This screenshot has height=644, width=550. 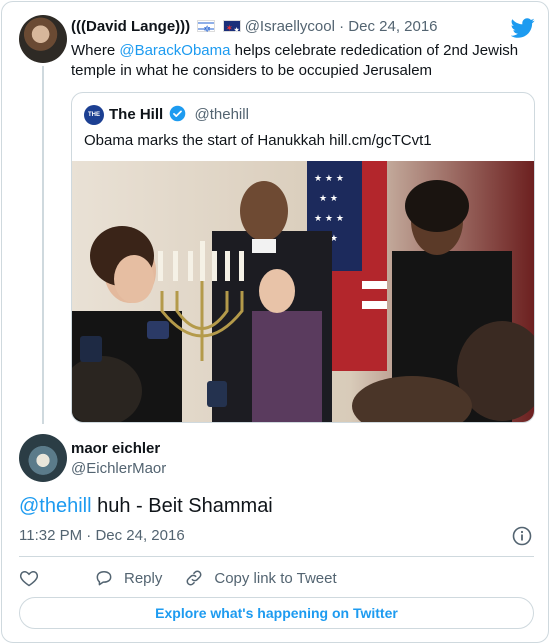 I want to click on thehill-avatar: THE HILL, so click(x=94, y=121).